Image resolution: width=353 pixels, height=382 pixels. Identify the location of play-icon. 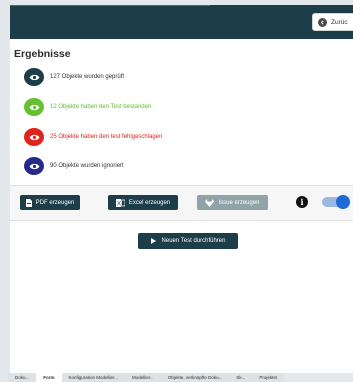
(153, 241).